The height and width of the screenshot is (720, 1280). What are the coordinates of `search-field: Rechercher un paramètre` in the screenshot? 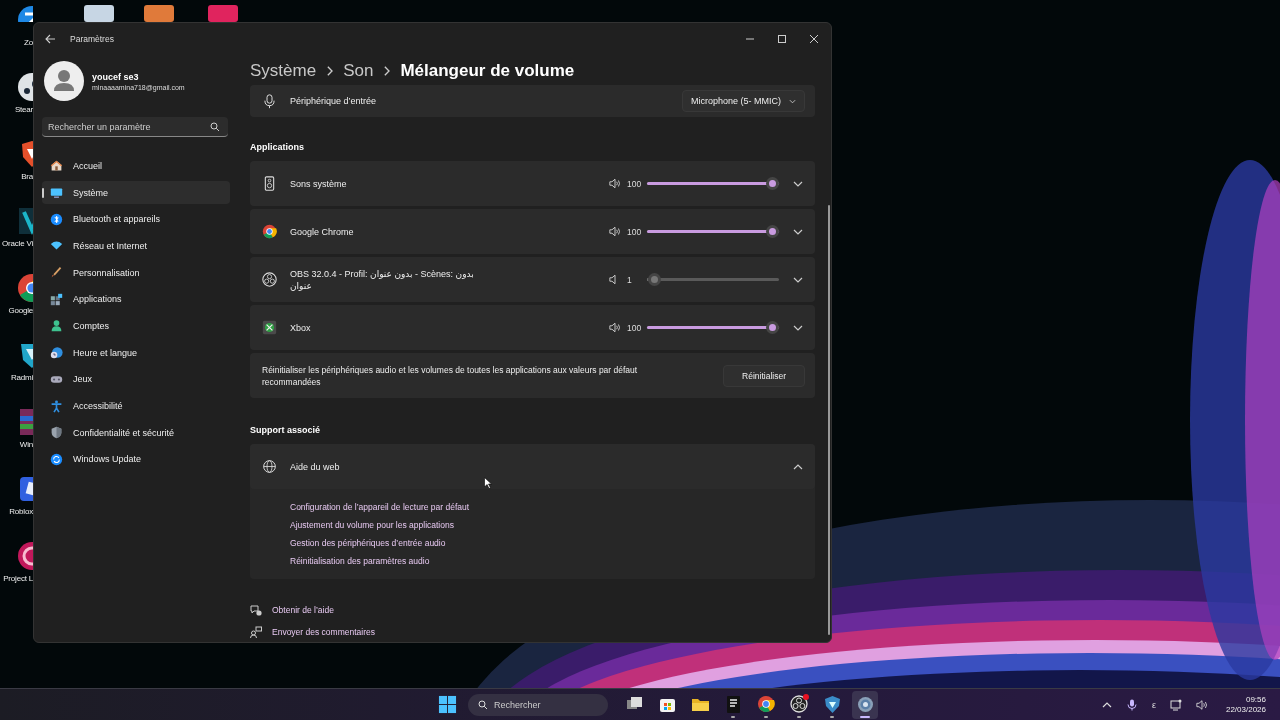 It's located at (135, 127).